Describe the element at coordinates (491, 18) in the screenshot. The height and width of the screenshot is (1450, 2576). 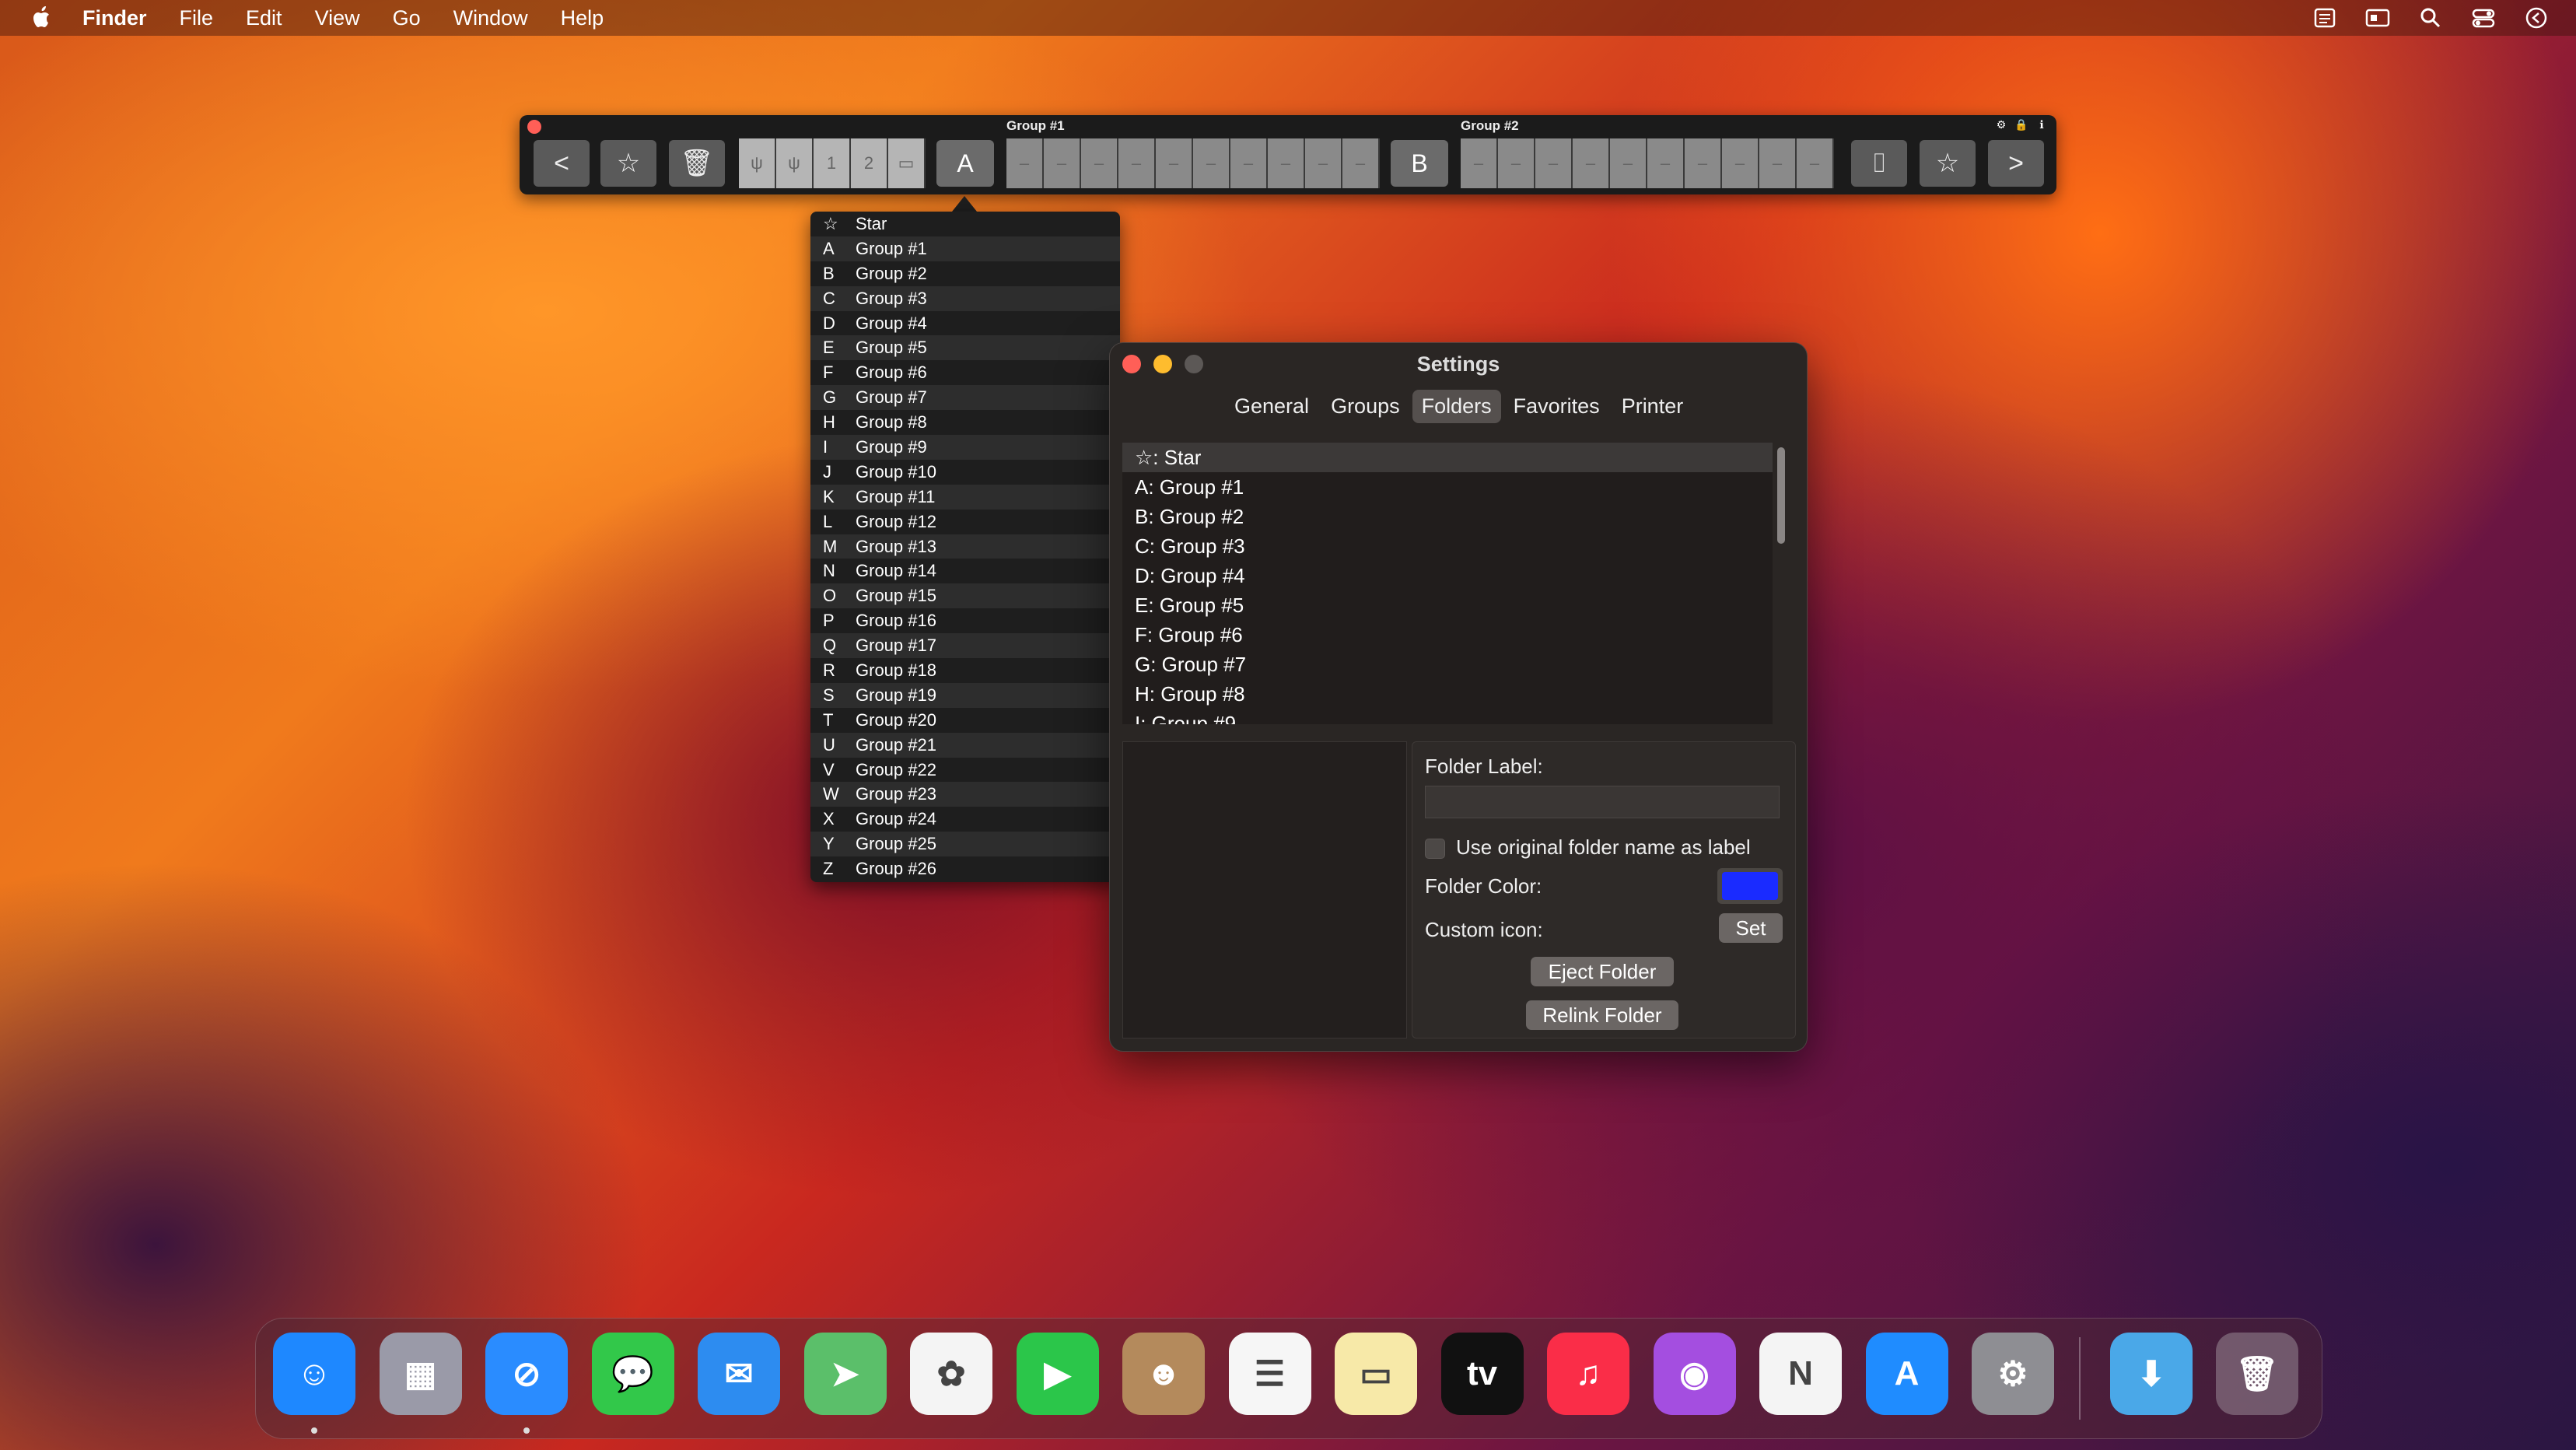
I see `menu-window: Window` at that location.